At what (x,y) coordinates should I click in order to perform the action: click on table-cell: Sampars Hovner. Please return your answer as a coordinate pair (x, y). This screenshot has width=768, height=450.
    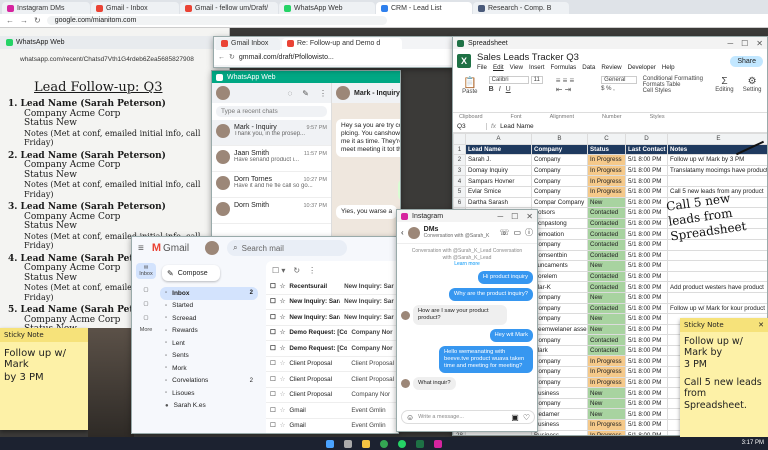
    Looking at the image, I should click on (498, 181).